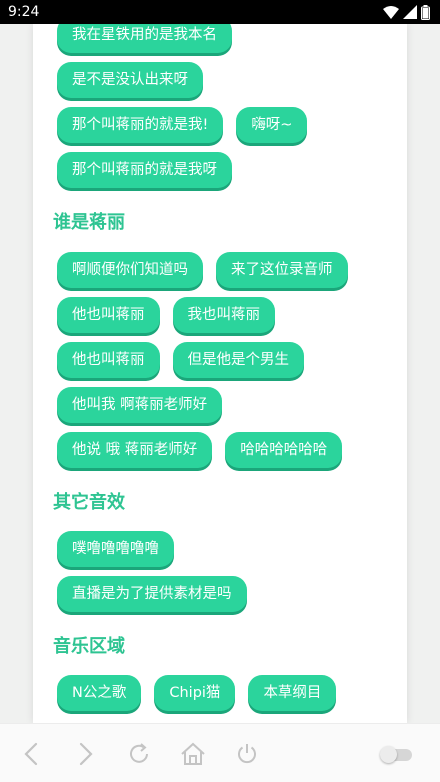  I want to click on signal-icon, so click(410, 12).